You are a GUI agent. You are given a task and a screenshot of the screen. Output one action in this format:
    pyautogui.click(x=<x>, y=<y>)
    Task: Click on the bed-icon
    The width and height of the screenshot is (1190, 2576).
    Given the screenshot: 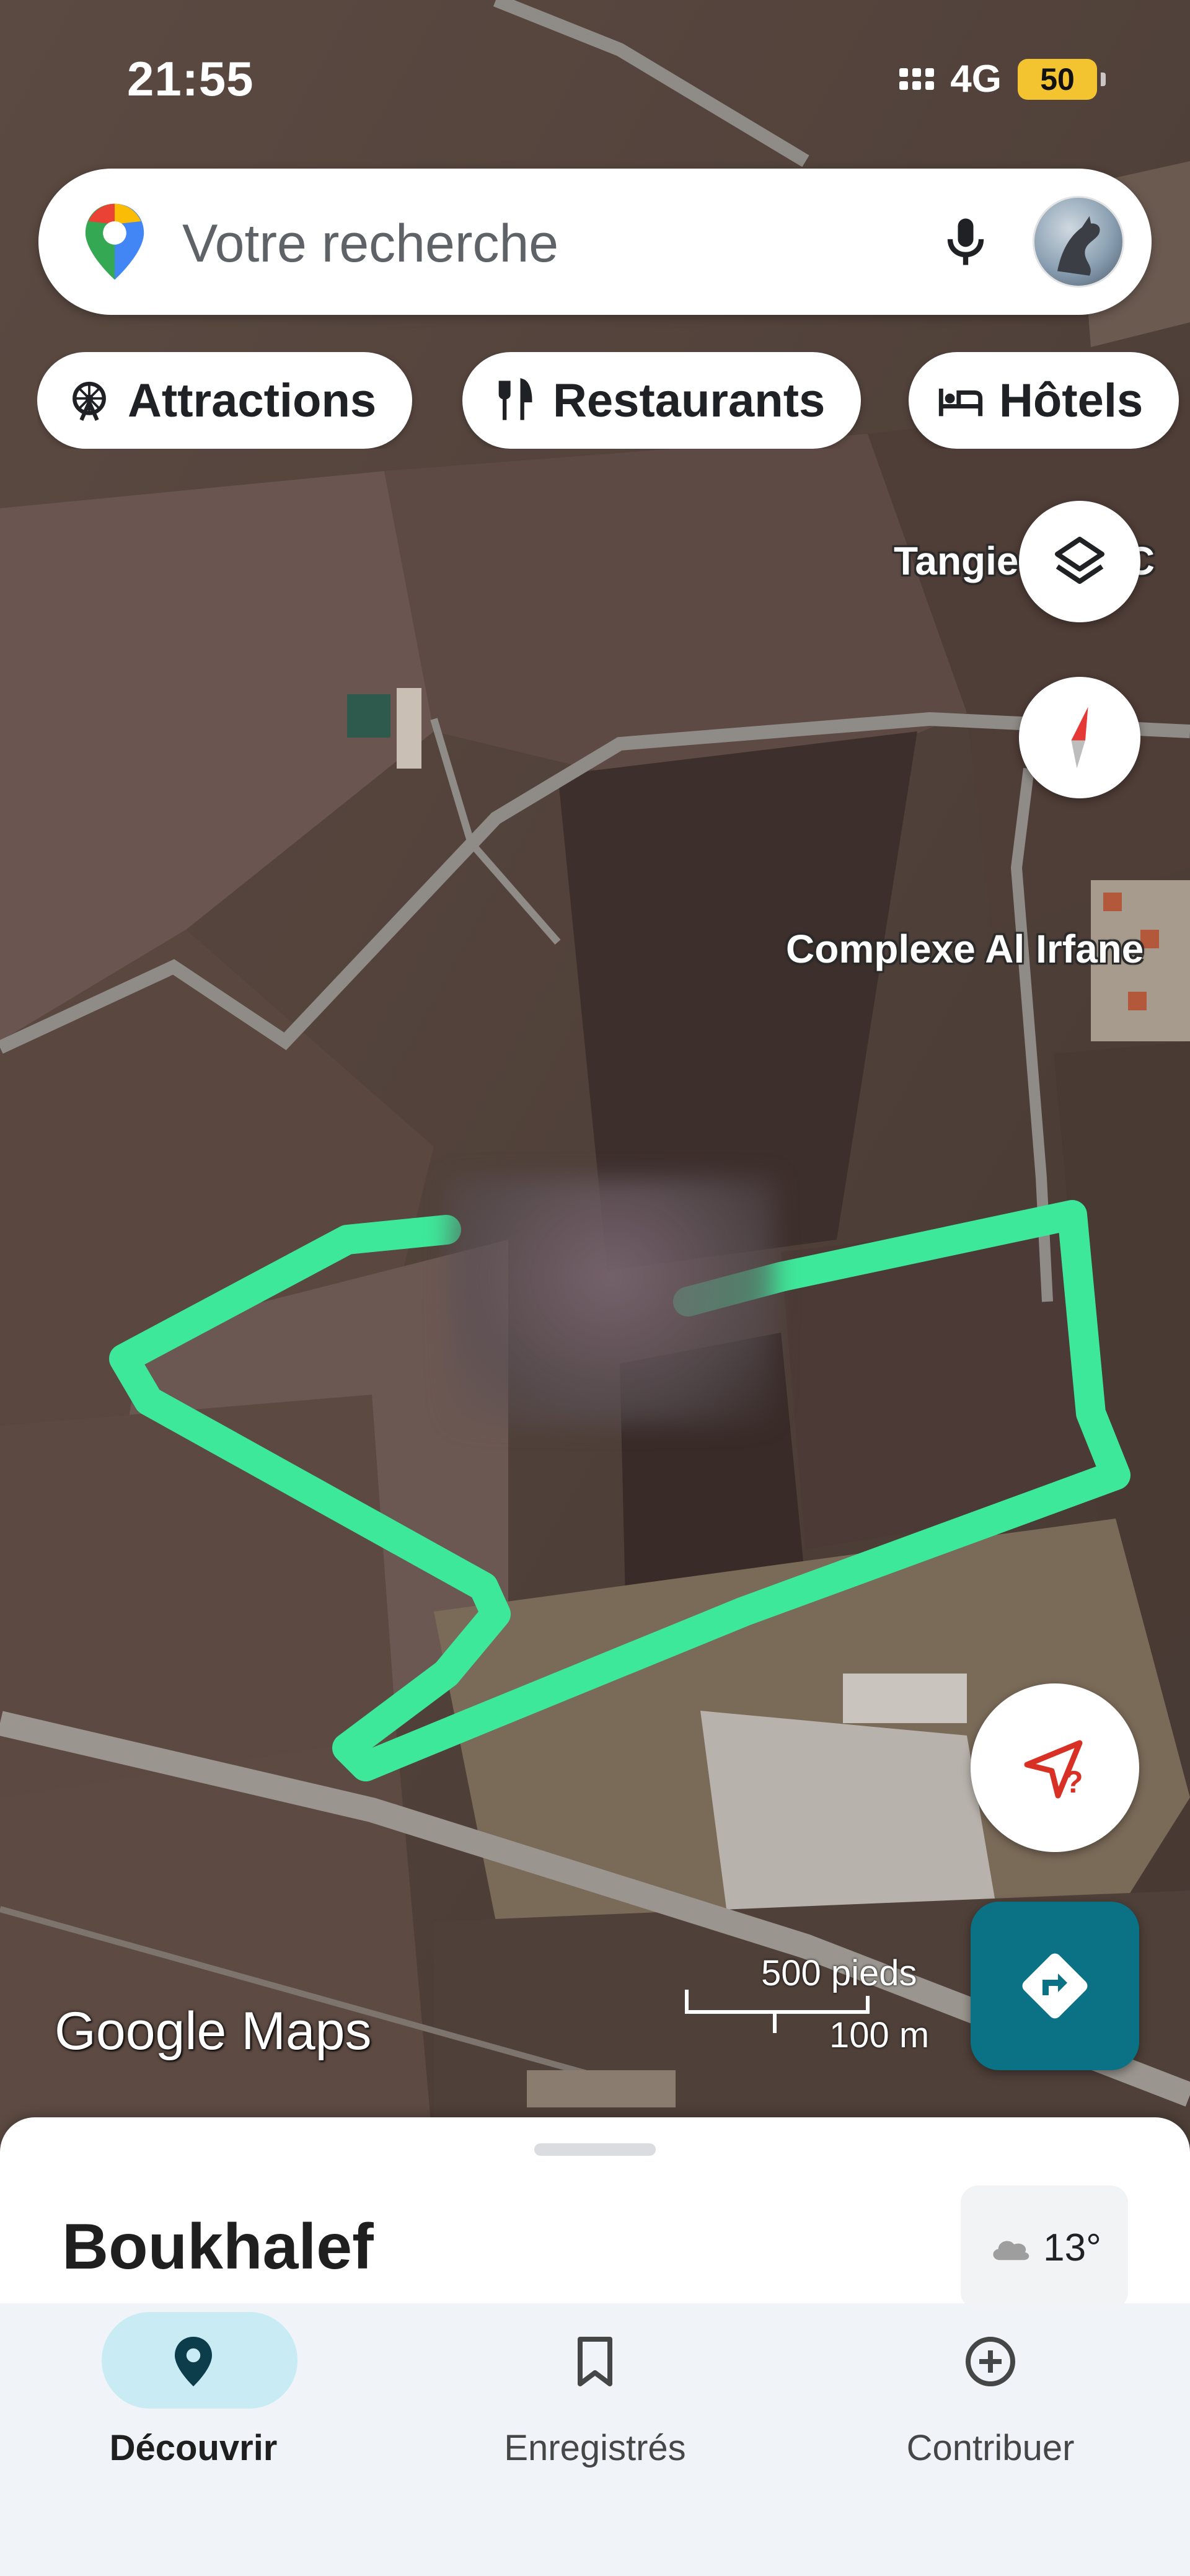 What is the action you would take?
    pyautogui.click(x=960, y=403)
    